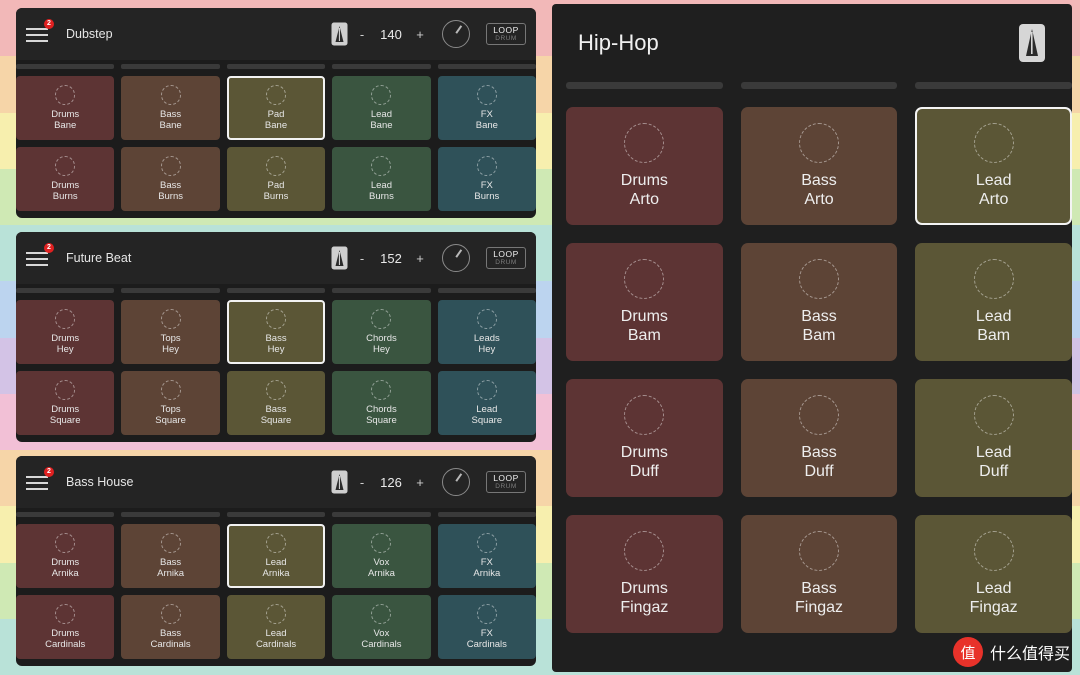 The height and width of the screenshot is (675, 1080). I want to click on clip-cell: FX Cardinals, so click(486, 627).